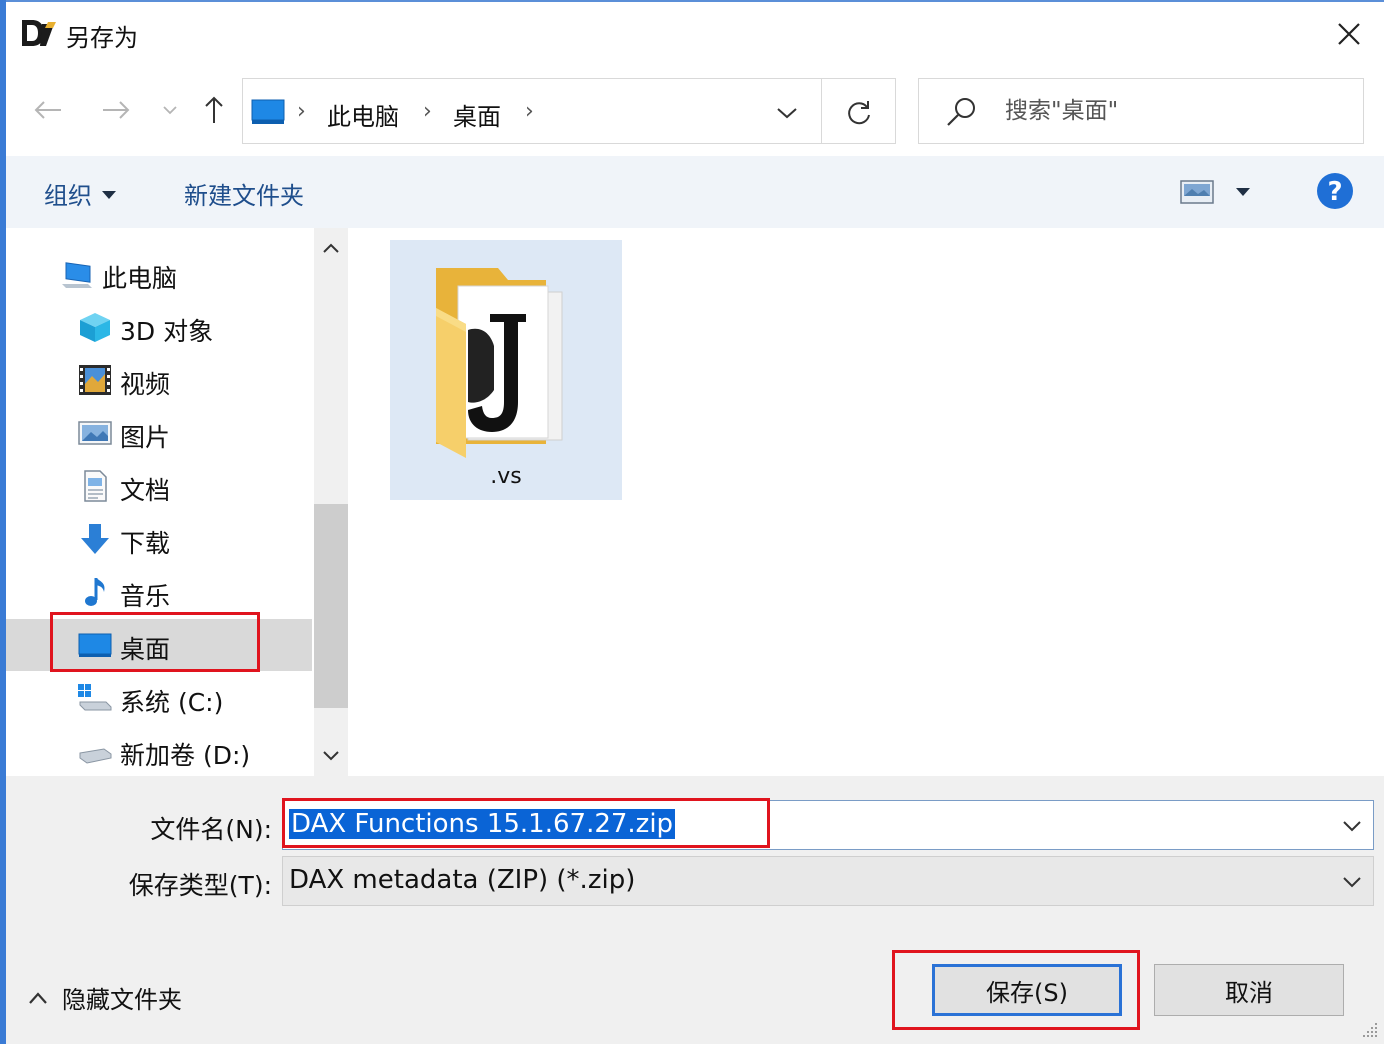 This screenshot has width=1384, height=1044. I want to click on arrow-left-icon, so click(47, 110).